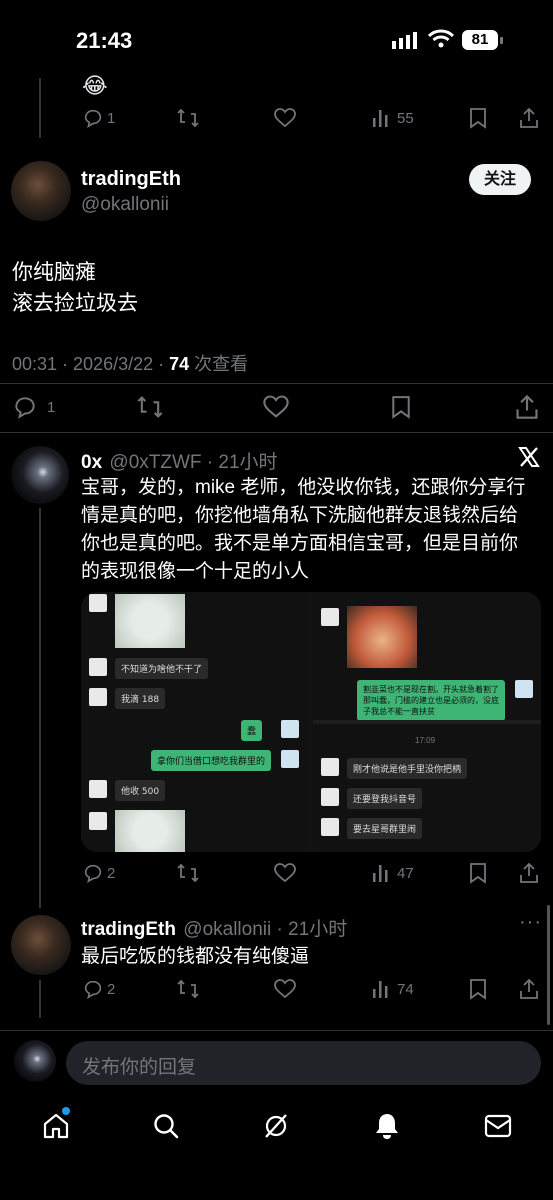 The image size is (553, 1200). I want to click on chat-bubble: 要去星哥群里闹, so click(385, 828).